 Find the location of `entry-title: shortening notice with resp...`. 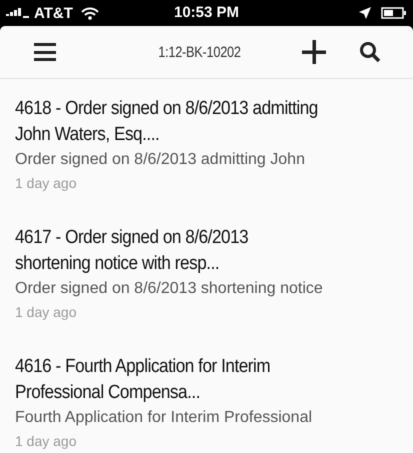

entry-title: shortening notice with resp... is located at coordinates (187, 264).